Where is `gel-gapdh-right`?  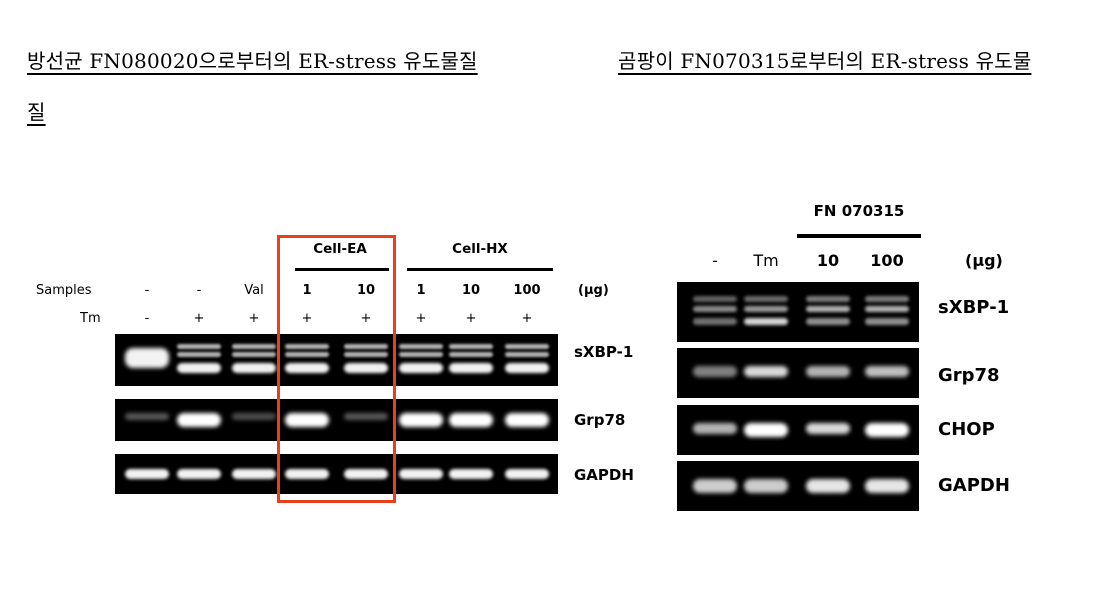 gel-gapdh-right is located at coordinates (798, 486).